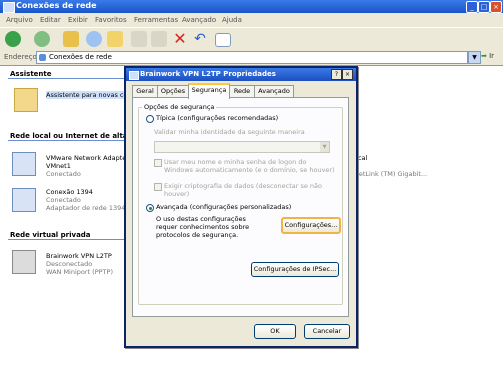 The height and width of the screenshot is (378, 503). Describe the element at coordinates (200, 39) in the screenshot. I see `undo-icon: ↶` at that location.